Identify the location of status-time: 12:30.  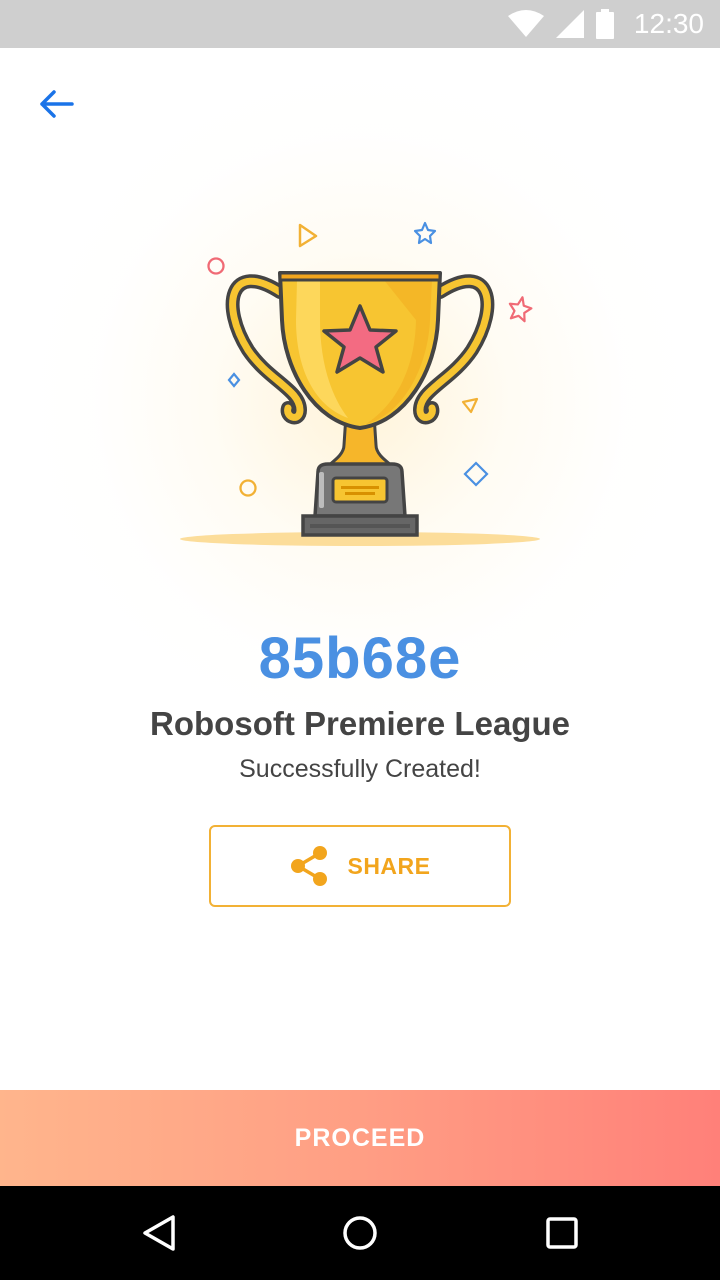
(668, 23).